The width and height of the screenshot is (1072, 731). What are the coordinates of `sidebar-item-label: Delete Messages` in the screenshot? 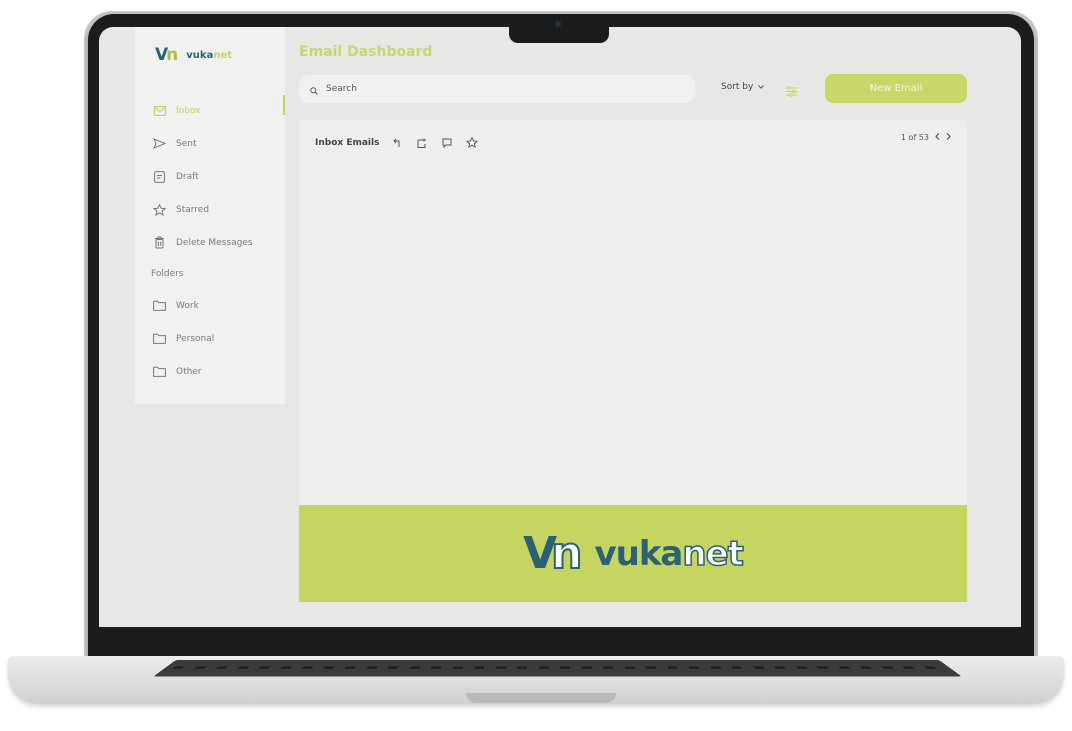 It's located at (214, 242).